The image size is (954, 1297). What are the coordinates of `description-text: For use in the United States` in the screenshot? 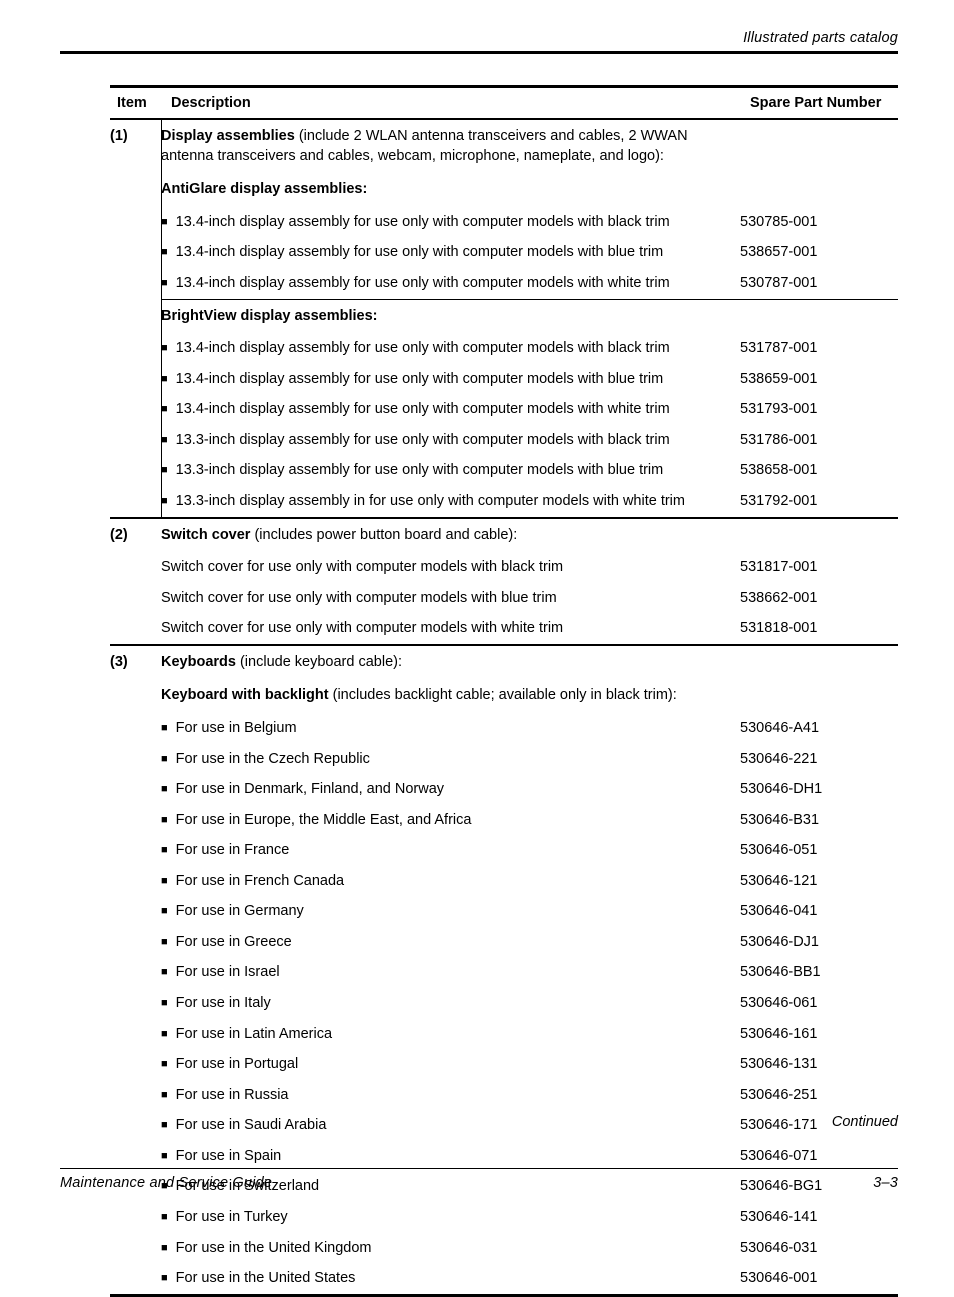 It's located at (265, 1278).